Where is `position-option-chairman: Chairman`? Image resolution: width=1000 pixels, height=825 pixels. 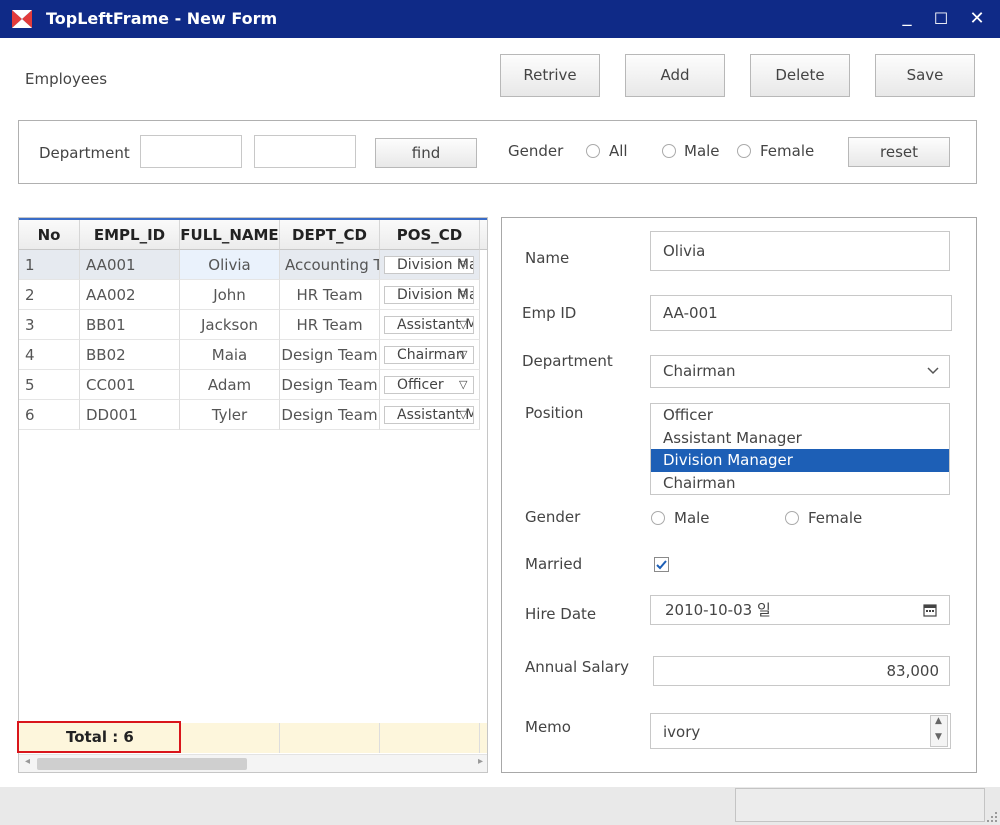
position-option-chairman: Chairman is located at coordinates (800, 483).